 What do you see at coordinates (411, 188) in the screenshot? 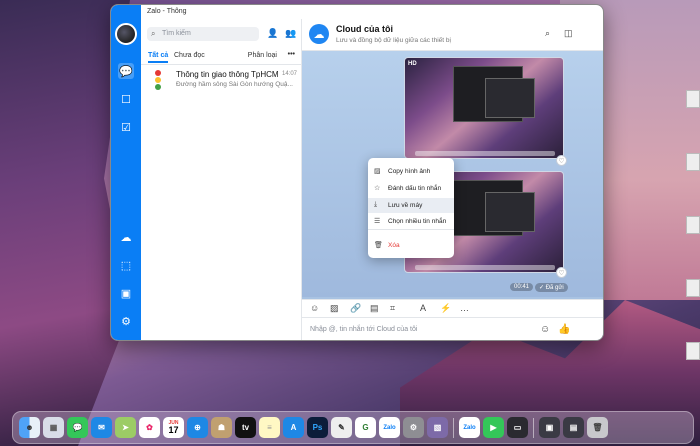
I see `menu-item-mark-message: ☆ Đánh dấu tin nhắn` at bounding box center [411, 188].